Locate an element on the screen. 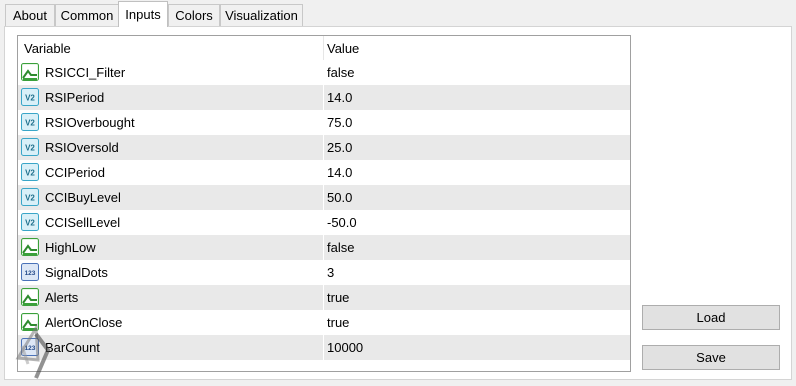 Image resolution: width=796 pixels, height=386 pixels. tab-colors: Colors is located at coordinates (194, 15).